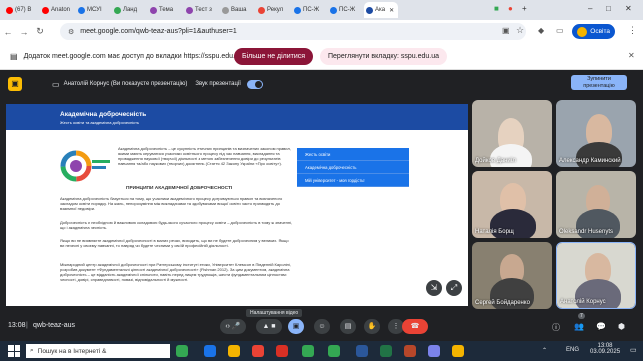 This screenshot has width=643, height=361. Describe the element at coordinates (322, 326) in the screenshot. I see `emoji-icon: ☺` at that location.